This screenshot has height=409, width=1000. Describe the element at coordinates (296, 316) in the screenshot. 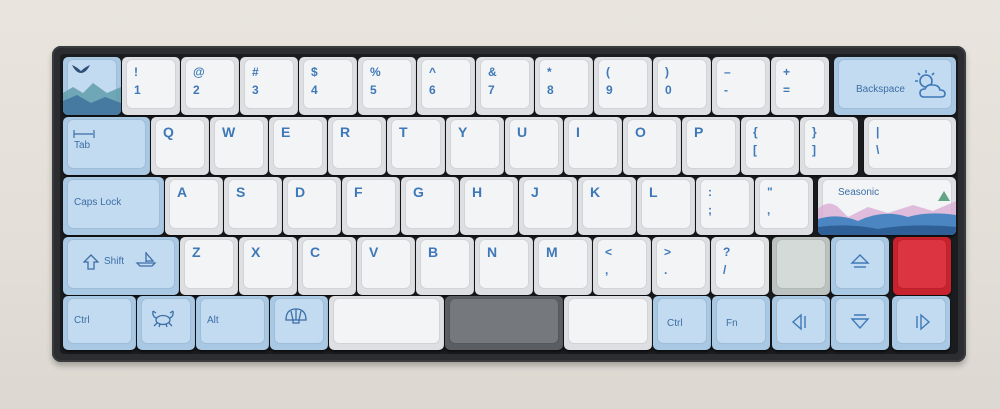

I see `shell-icon` at that location.